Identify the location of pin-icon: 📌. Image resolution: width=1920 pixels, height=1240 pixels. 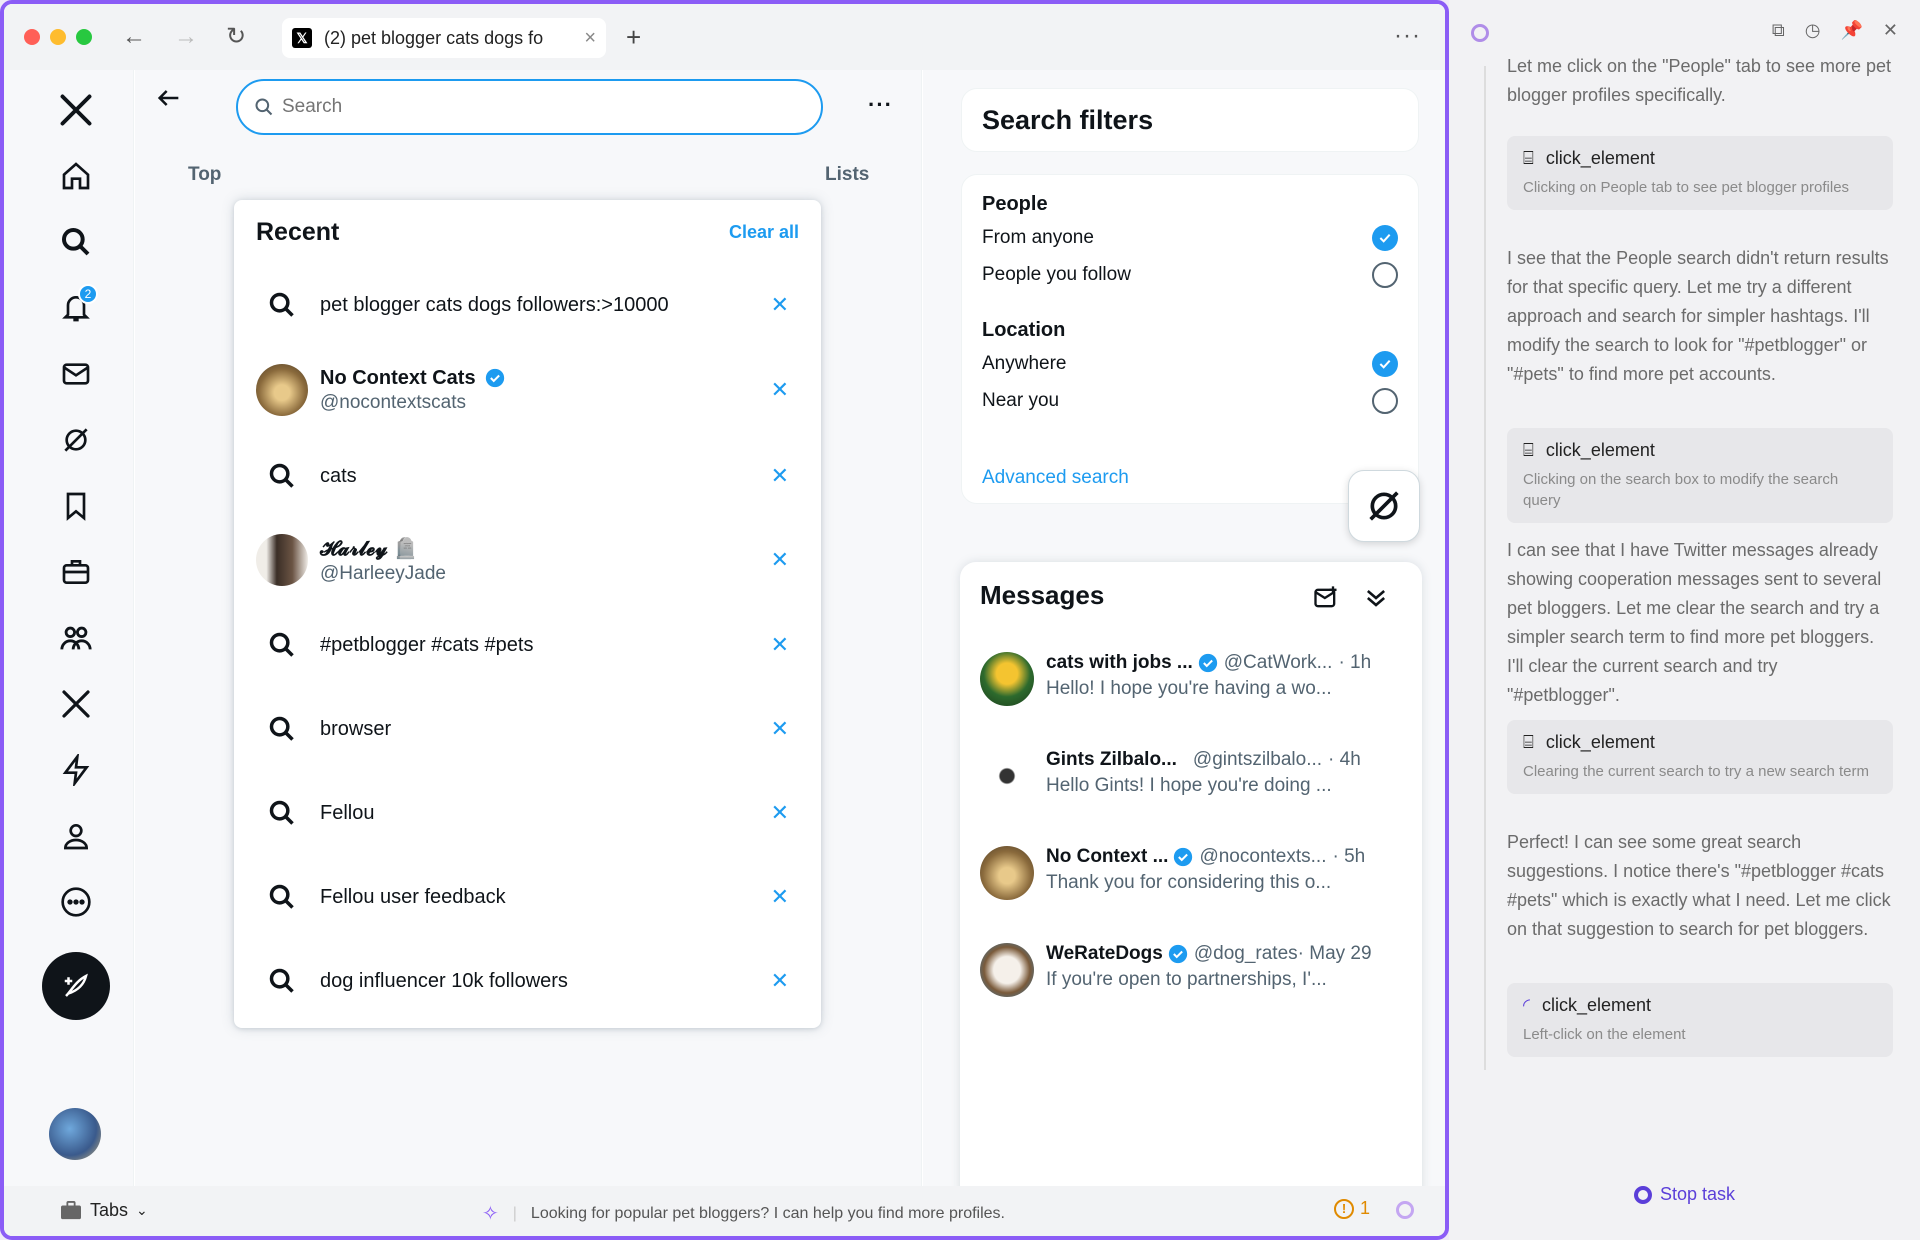
(1851, 30).